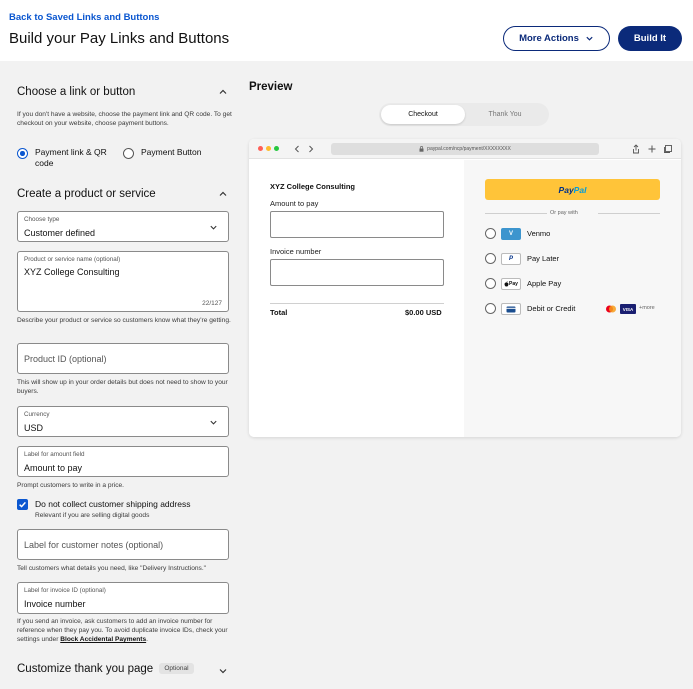 This screenshot has height=689, width=693. What do you see at coordinates (113, 504) in the screenshot?
I see `shipping-label: Do not collect customer shipping address` at bounding box center [113, 504].